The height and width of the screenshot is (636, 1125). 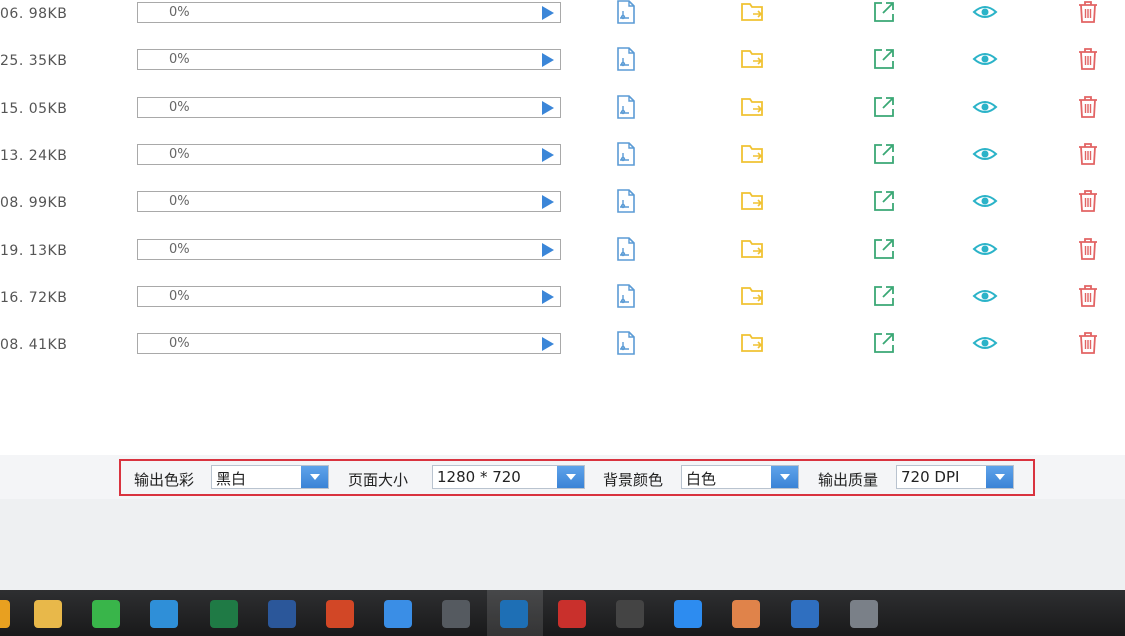 I want to click on file-size: 19. 13KB, so click(x=34, y=250).